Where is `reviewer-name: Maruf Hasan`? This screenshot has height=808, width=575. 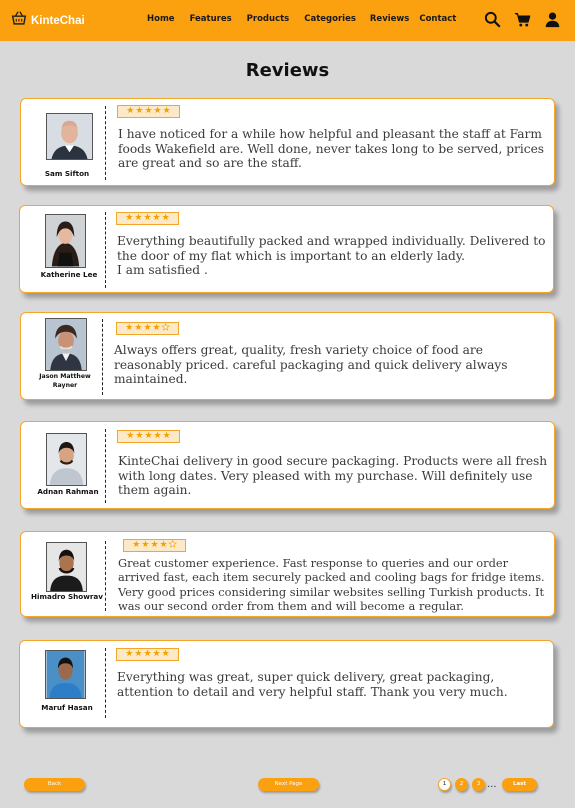
reviewer-name: Maruf Hasan is located at coordinates (67, 707).